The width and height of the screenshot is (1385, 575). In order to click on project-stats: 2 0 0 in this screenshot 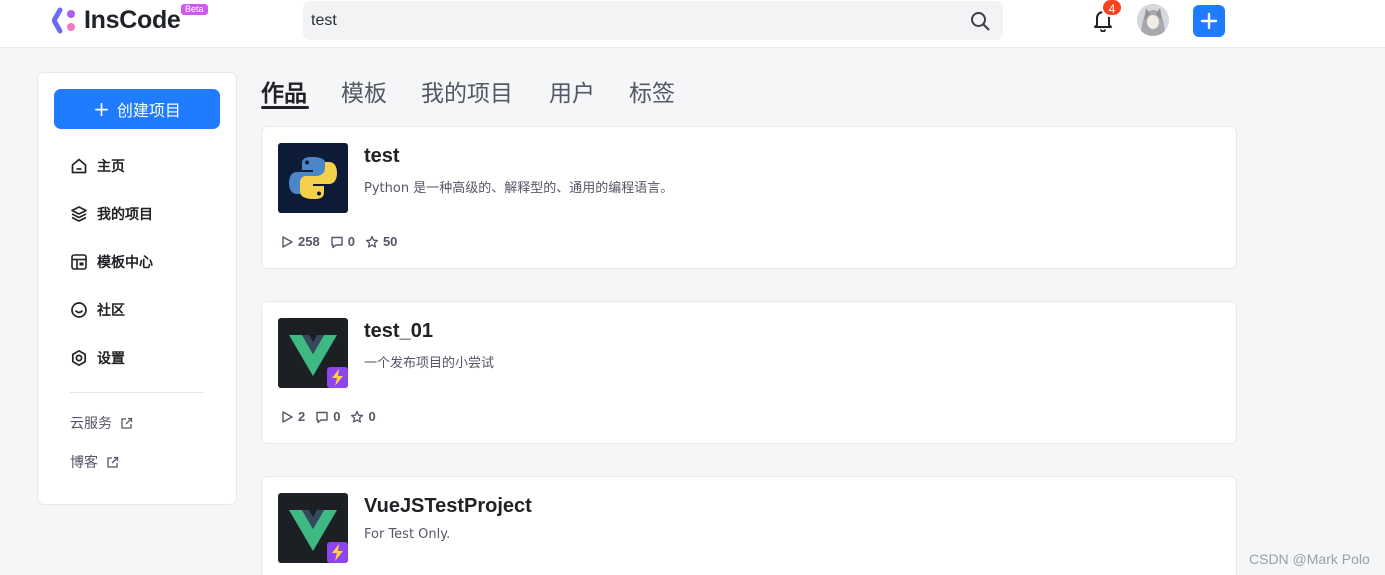, I will do `click(333, 416)`.